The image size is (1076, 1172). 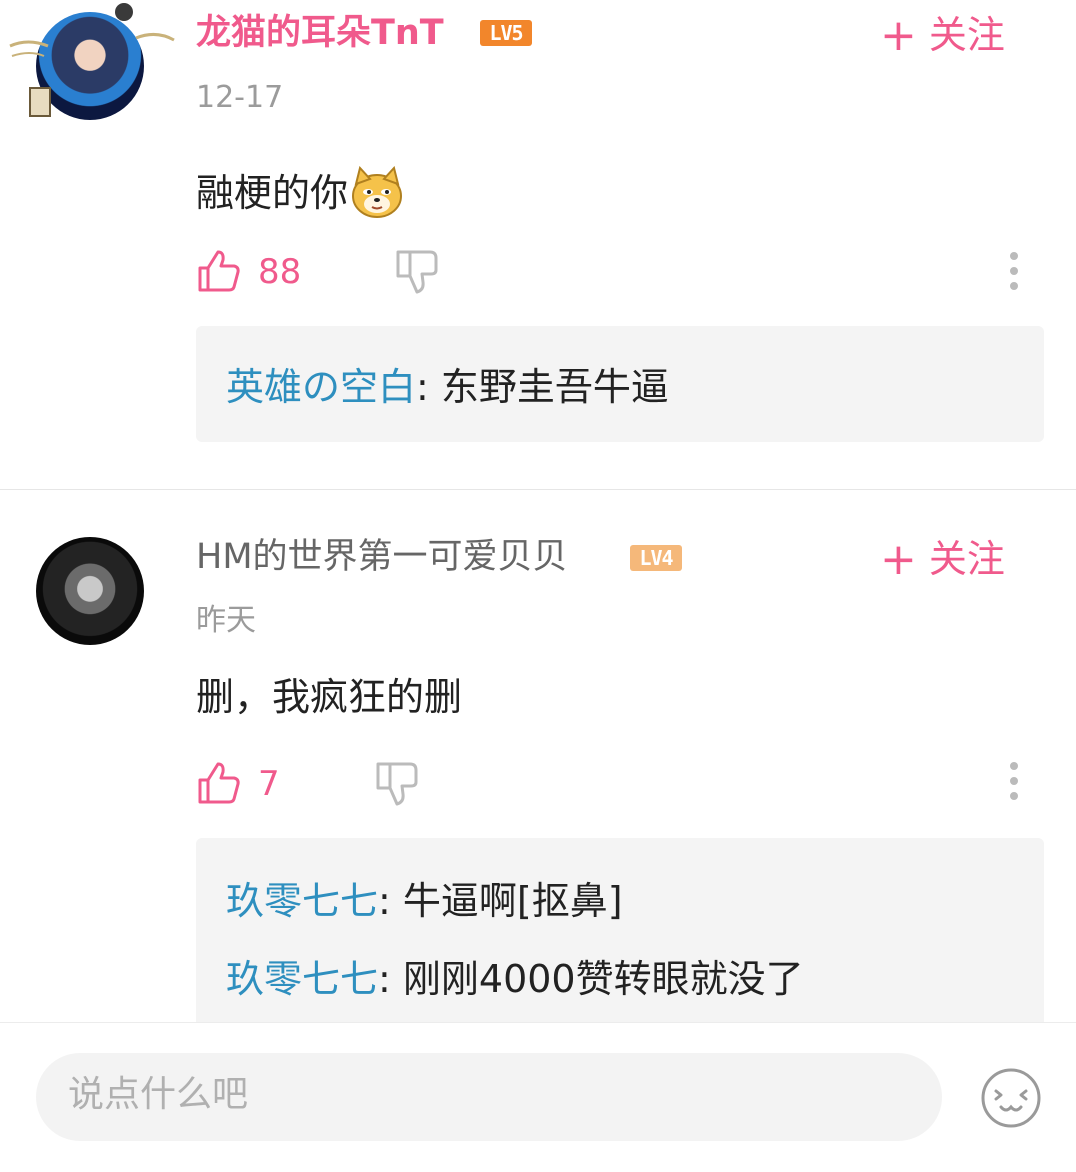 What do you see at coordinates (620, 938) in the screenshot?
I see `reply-box: 玖零七七: 牛逼啊[抠鼻] 玖零七七: 刚刚4000赞转眼就没了` at bounding box center [620, 938].